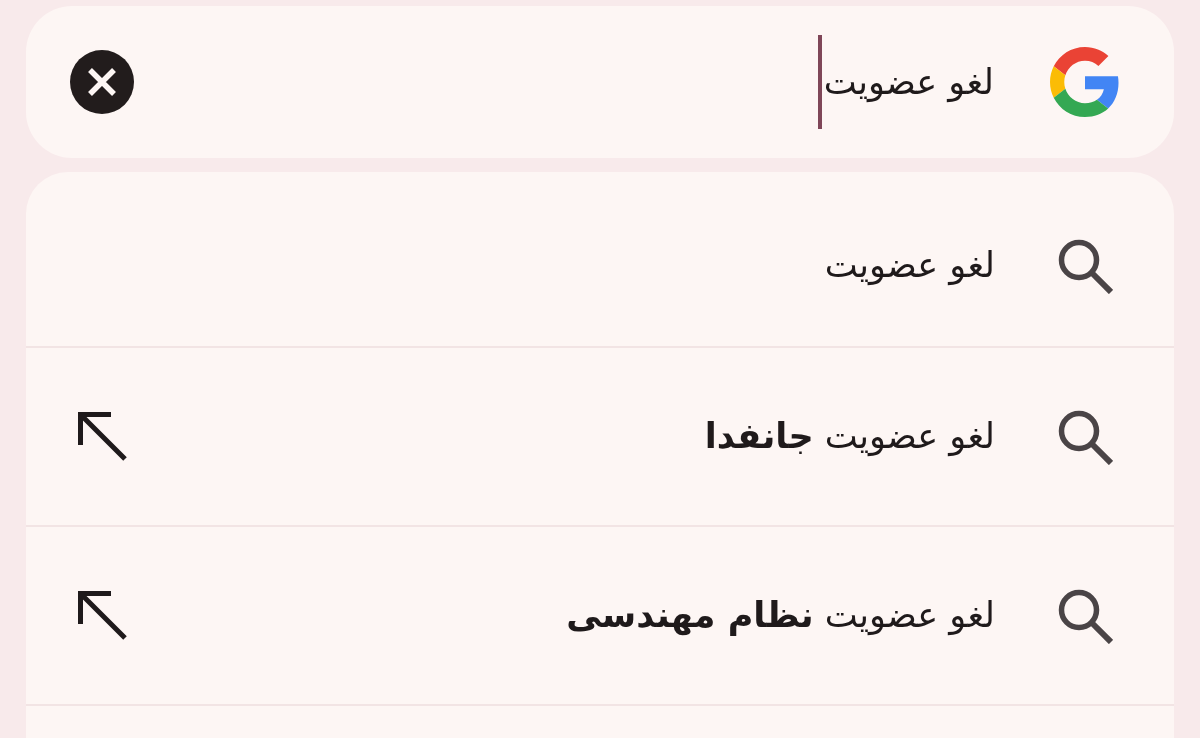 Image resolution: width=1200 pixels, height=738 pixels. What do you see at coordinates (849, 436) in the screenshot?
I see `suggestion-text: لغو عضویت جانفدا` at bounding box center [849, 436].